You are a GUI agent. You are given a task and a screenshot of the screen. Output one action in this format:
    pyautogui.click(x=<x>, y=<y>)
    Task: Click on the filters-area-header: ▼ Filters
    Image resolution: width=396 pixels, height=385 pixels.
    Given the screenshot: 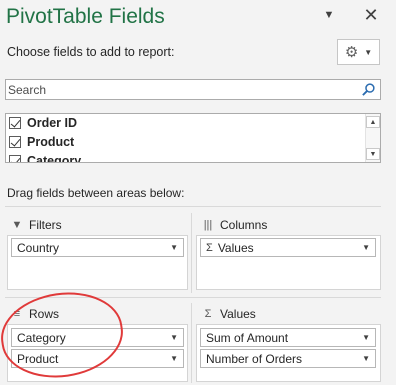 What is the action you would take?
    pyautogui.click(x=35, y=225)
    